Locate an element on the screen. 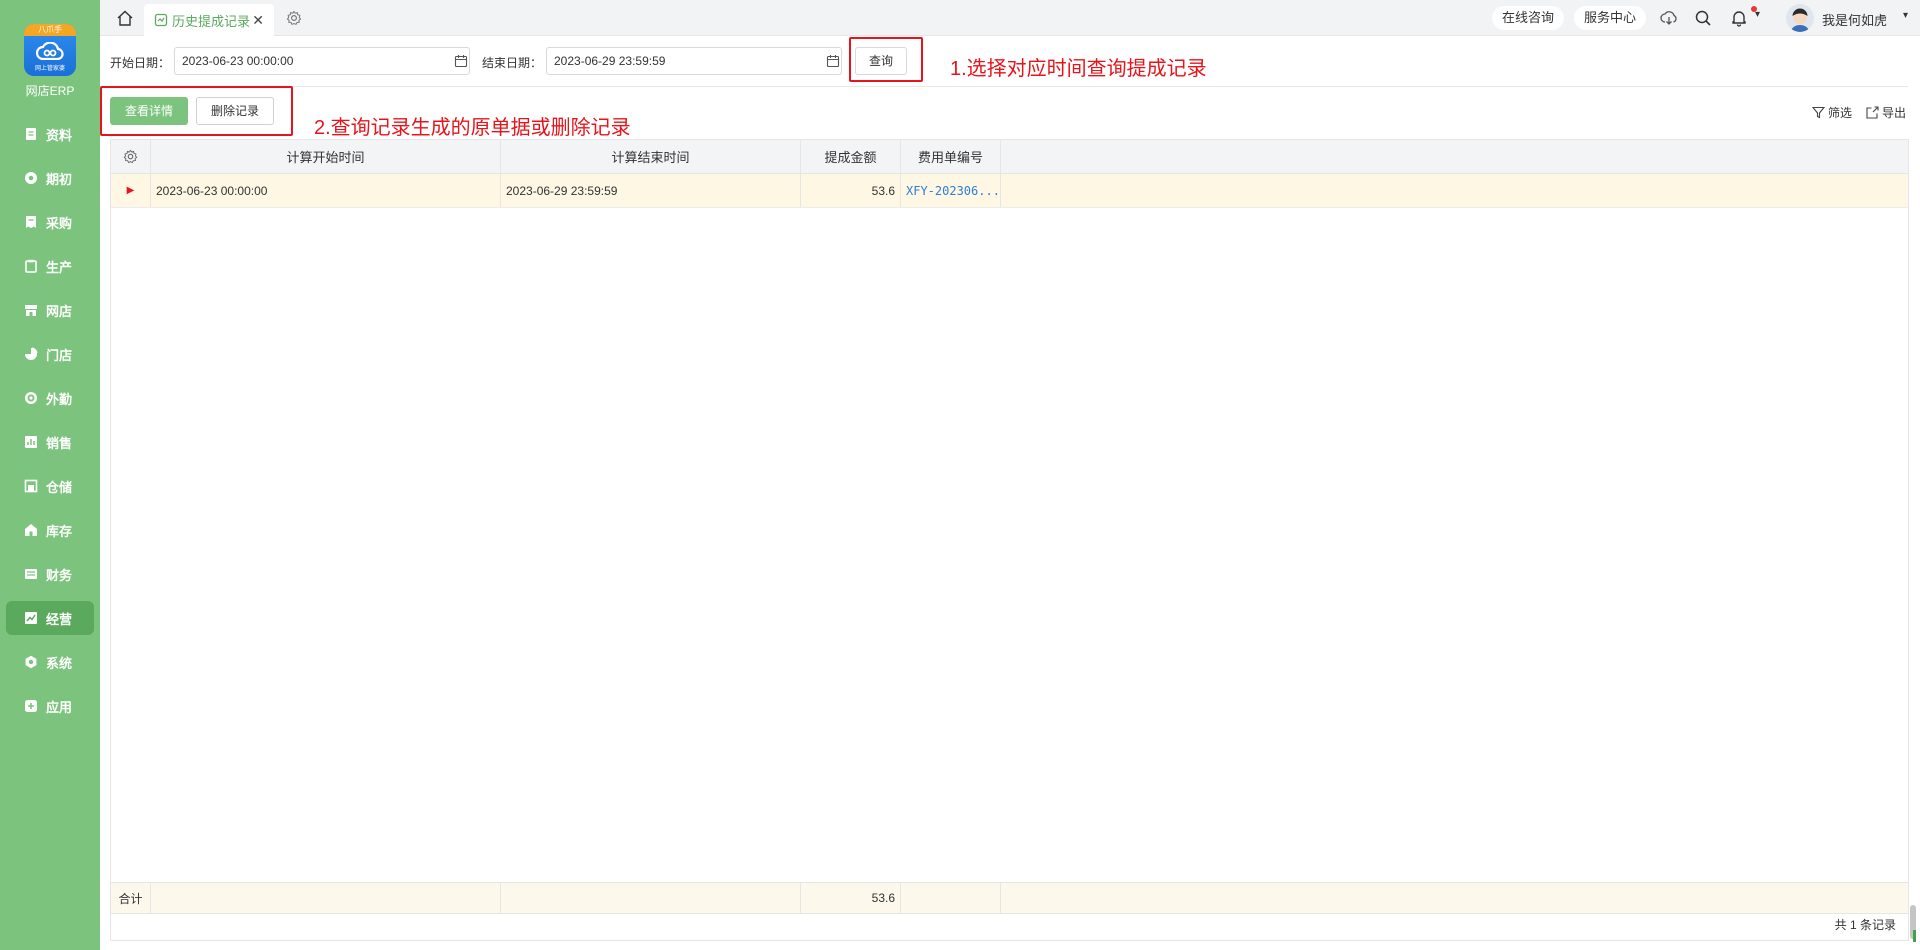  notification-caret-icon: ▾ is located at coordinates (1757, 14).